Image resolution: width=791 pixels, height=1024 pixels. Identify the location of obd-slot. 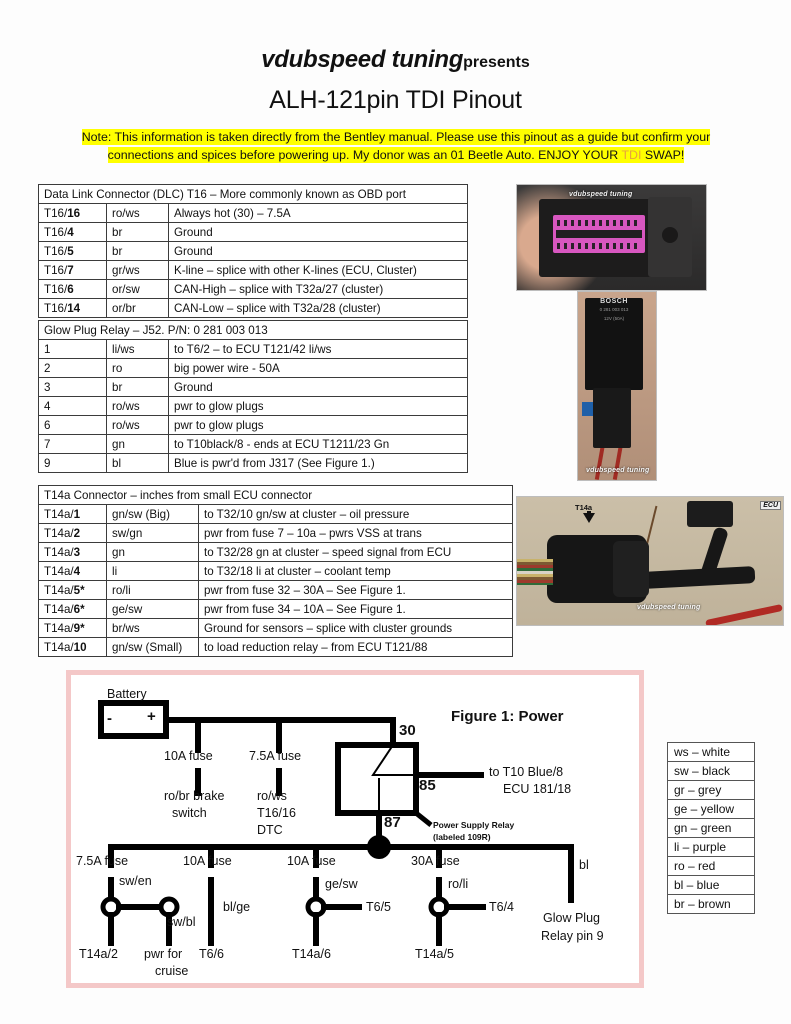
(599, 234).